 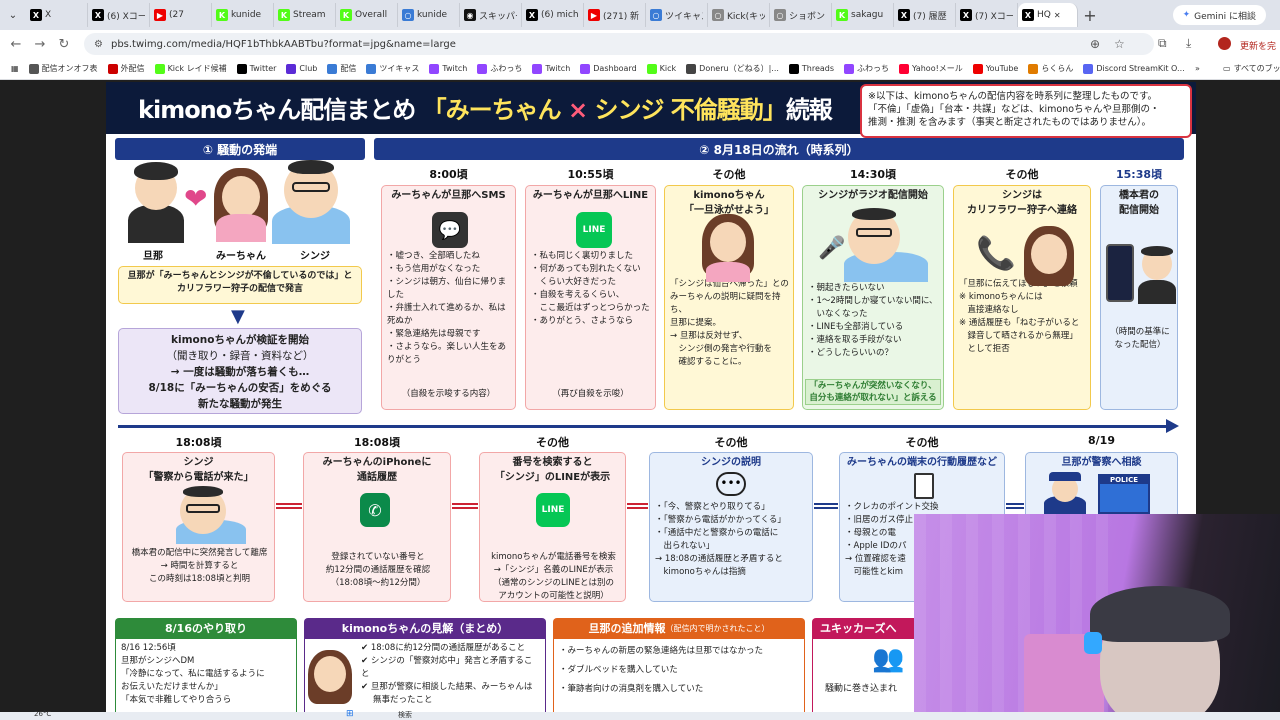 I want to click on bookmark-4: Club, so click(x=301, y=68).